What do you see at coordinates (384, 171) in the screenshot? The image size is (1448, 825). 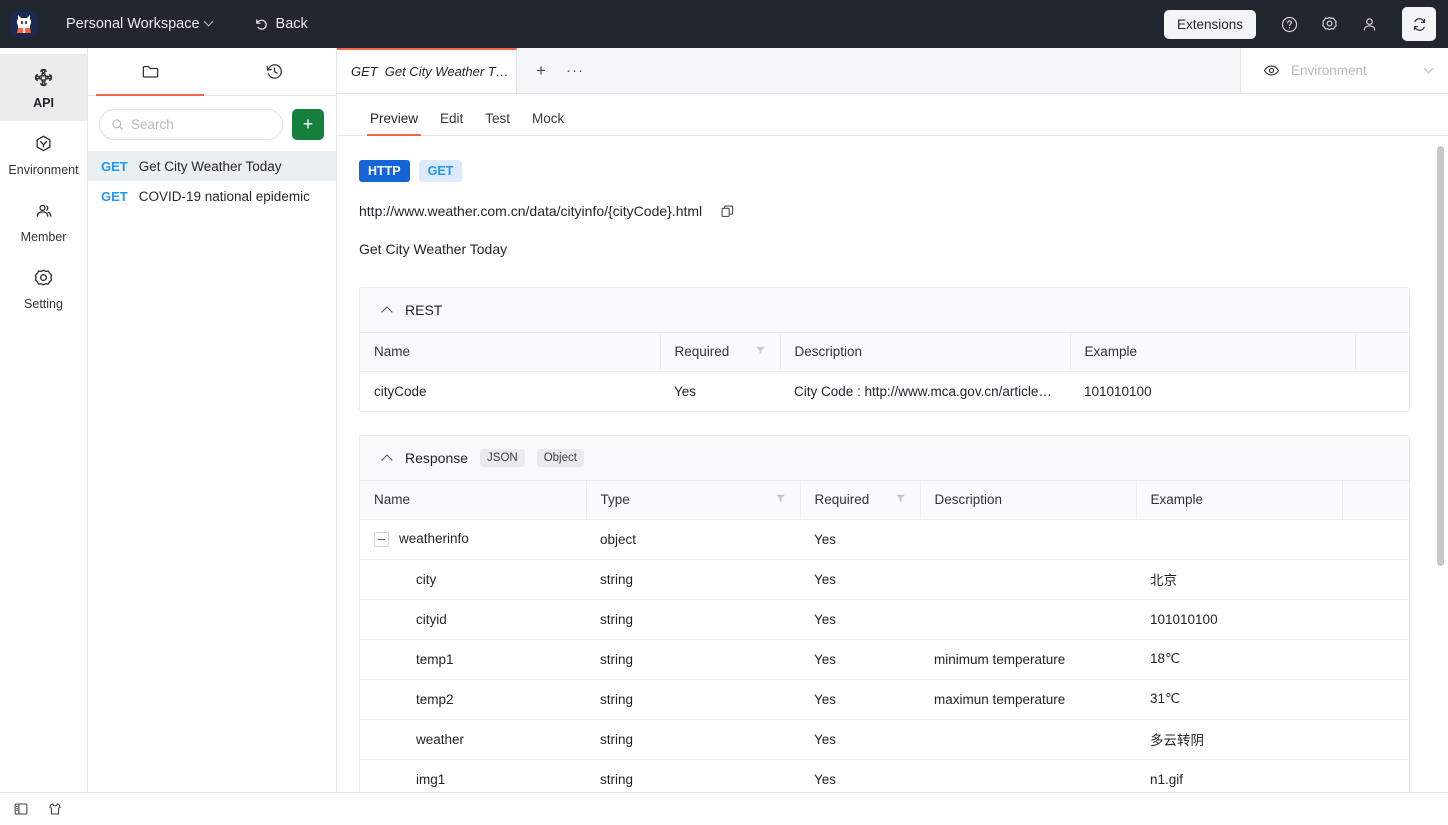 I see `protocol-badge: HTTP` at bounding box center [384, 171].